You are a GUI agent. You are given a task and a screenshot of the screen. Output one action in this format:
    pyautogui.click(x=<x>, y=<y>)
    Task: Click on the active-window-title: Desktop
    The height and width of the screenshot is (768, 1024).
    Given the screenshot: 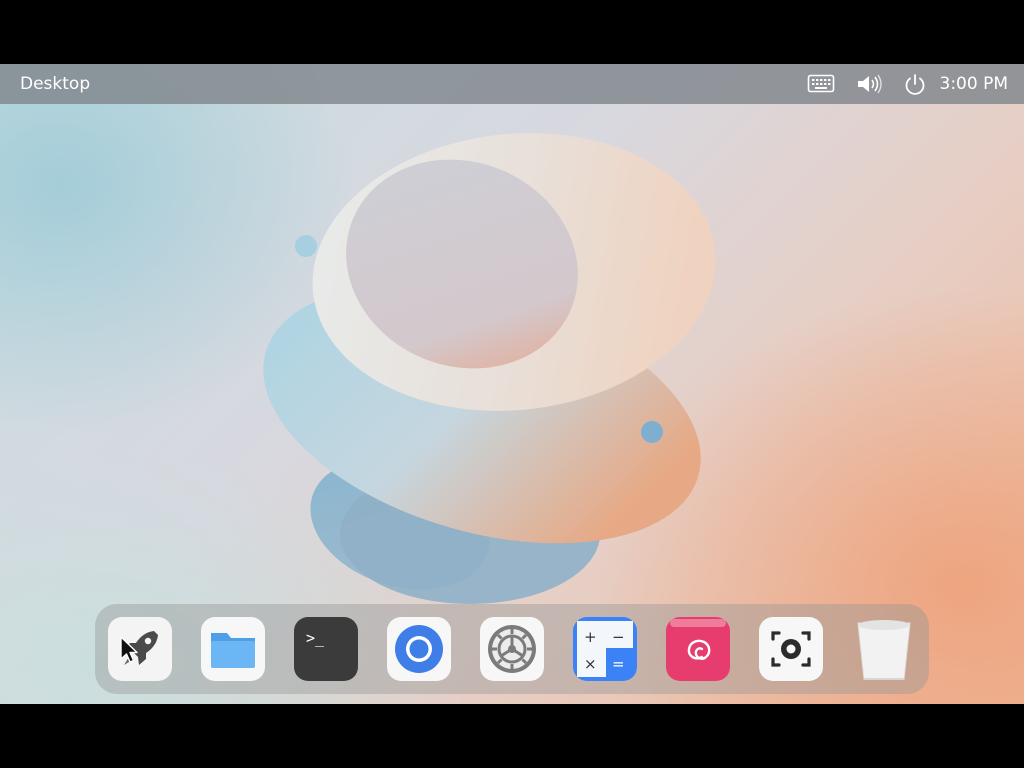 What is the action you would take?
    pyautogui.click(x=55, y=84)
    